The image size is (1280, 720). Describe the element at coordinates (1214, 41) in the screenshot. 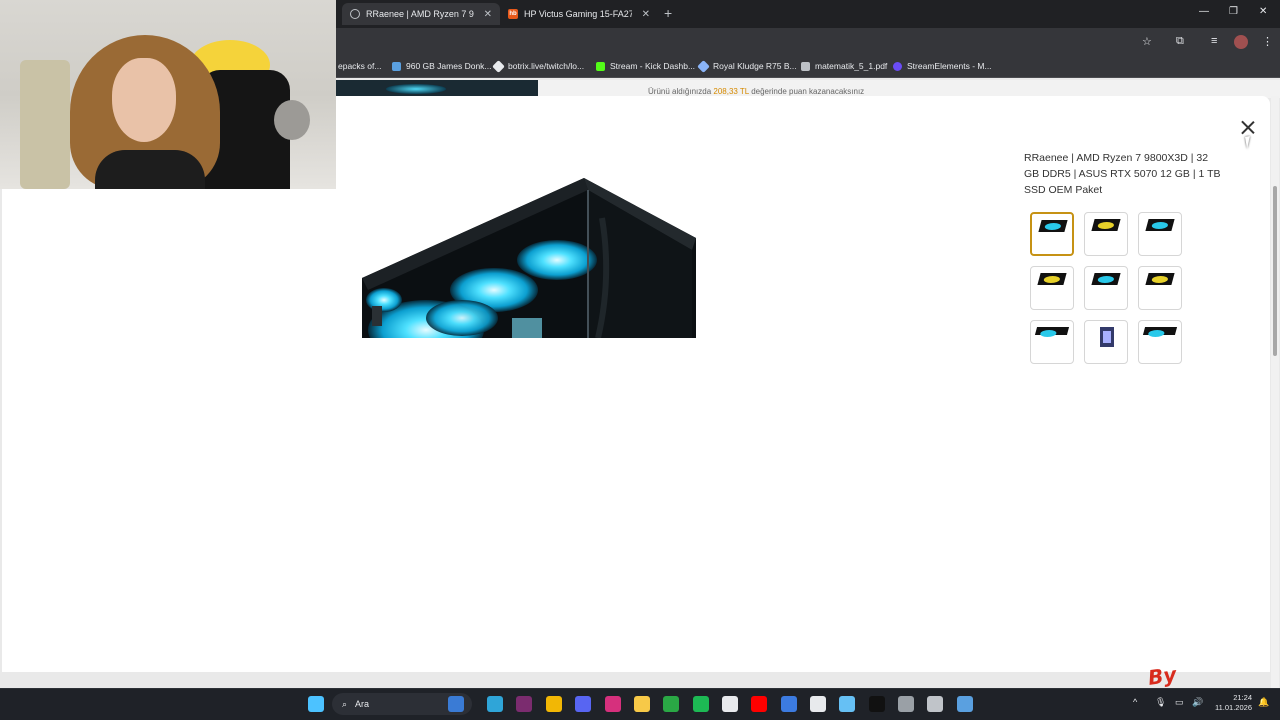

I see `media-control-icon: ≡` at that location.